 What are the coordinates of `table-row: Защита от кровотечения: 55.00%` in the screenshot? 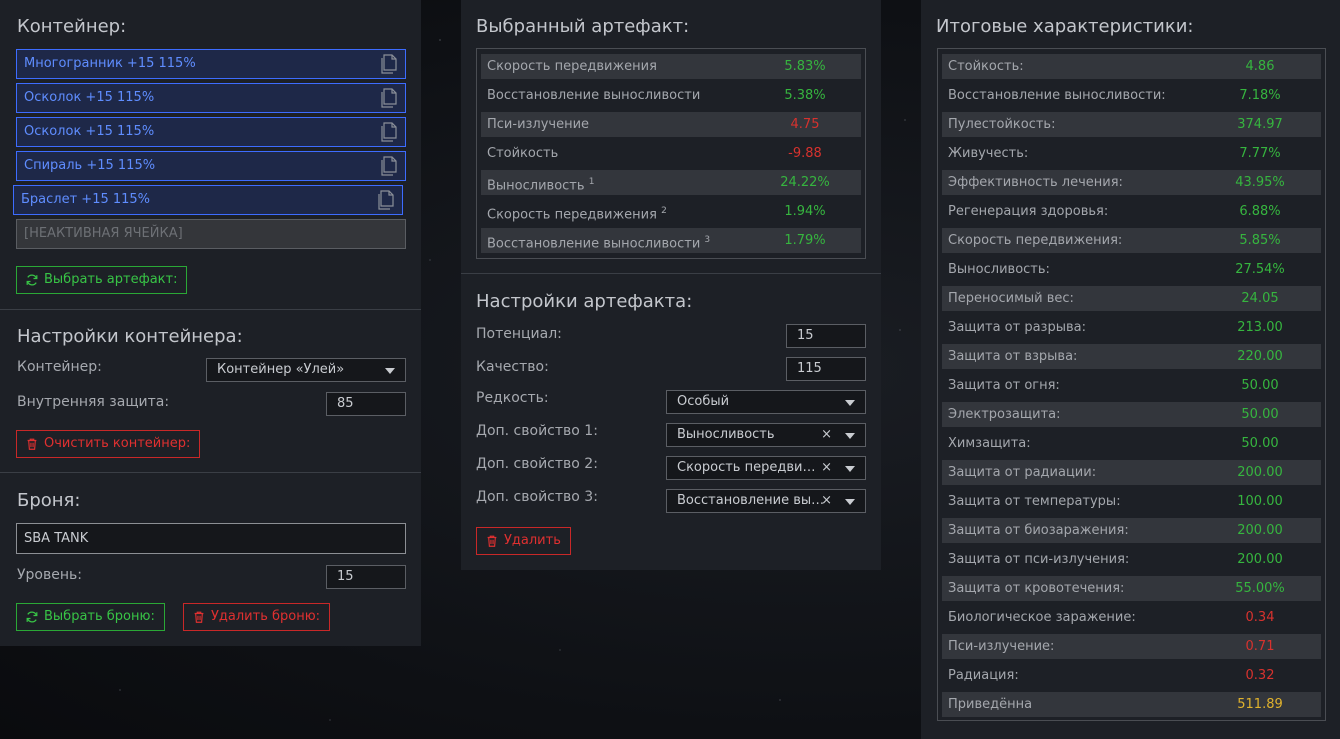 It's located at (1131, 588).